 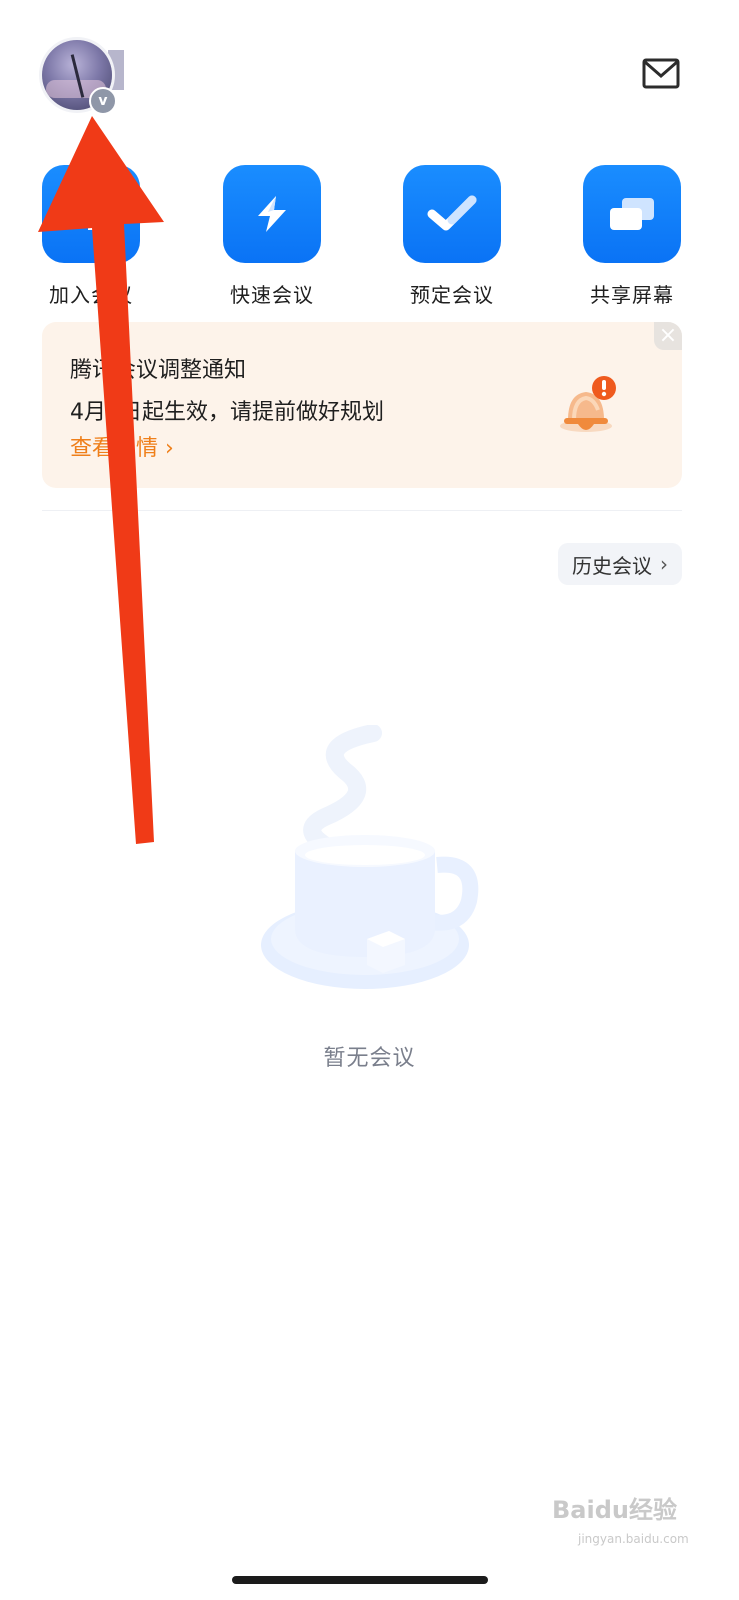 What do you see at coordinates (588, 404) in the screenshot?
I see `bell-alert-icon` at bounding box center [588, 404].